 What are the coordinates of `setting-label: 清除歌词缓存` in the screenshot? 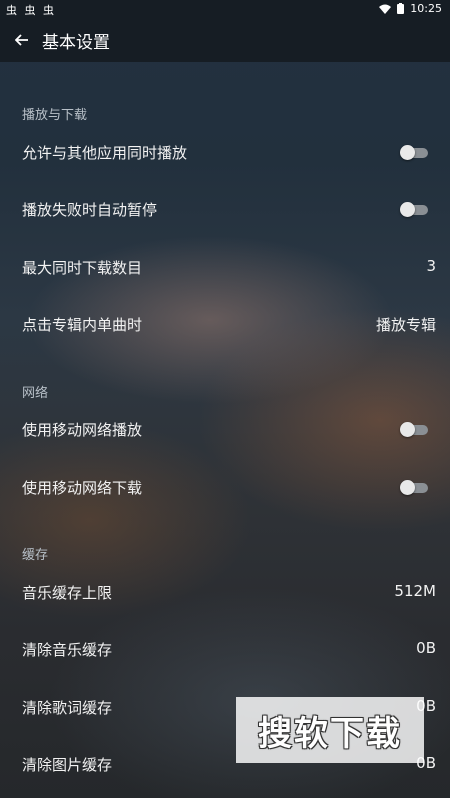 It's located at (67, 708).